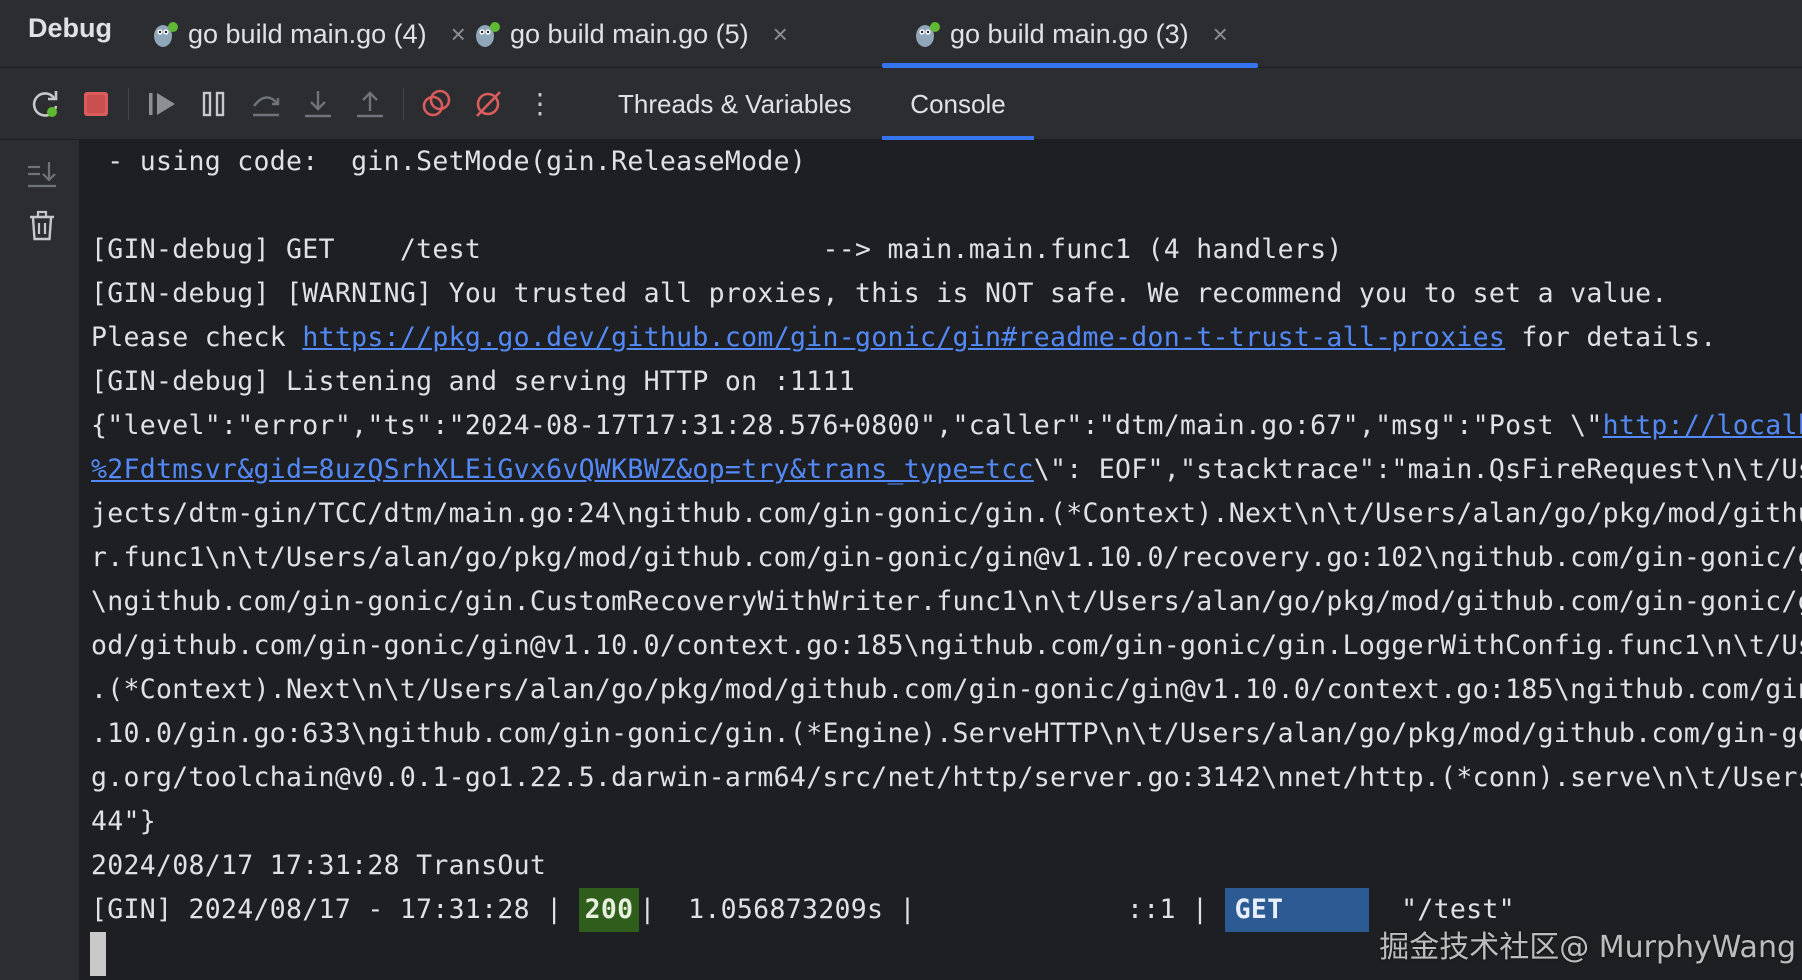  What do you see at coordinates (124, 821) in the screenshot?
I see `console-line: 44"}` at bounding box center [124, 821].